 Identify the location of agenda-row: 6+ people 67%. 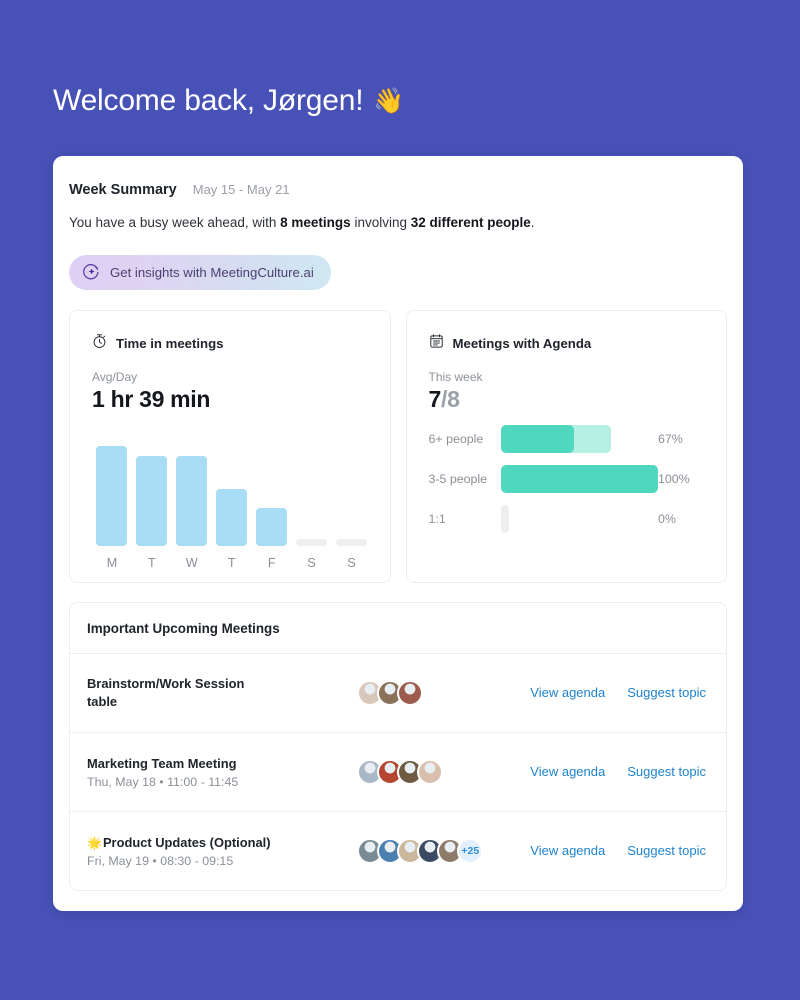
(568, 439).